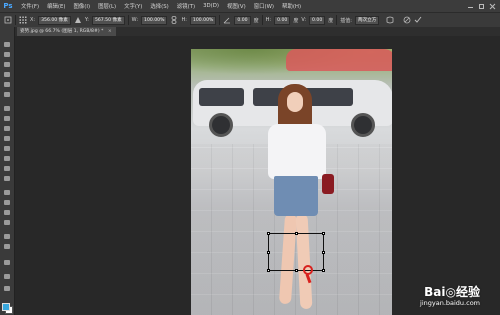 The width and height of the screenshot is (500, 315). What do you see at coordinates (30, 6) in the screenshot?
I see `menu-file: 文件(F)` at bounding box center [30, 6].